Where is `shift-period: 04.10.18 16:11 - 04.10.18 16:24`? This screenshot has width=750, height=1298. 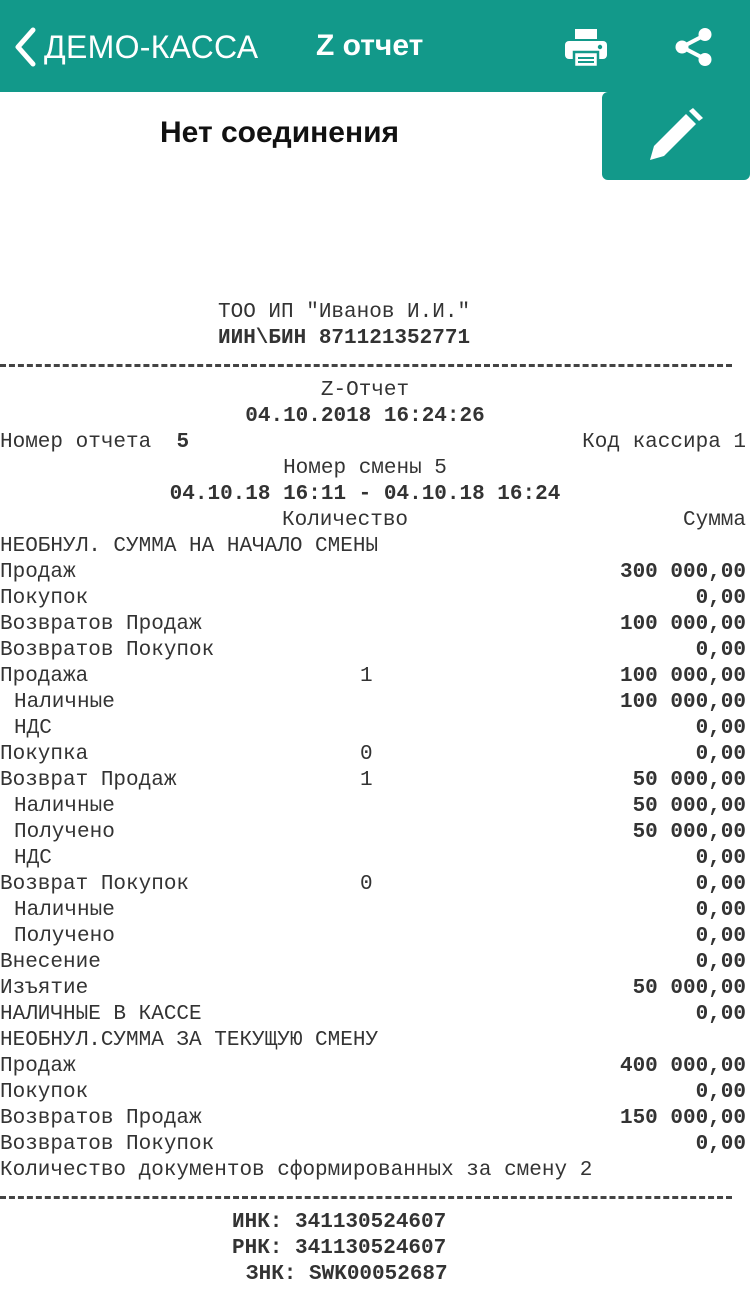 shift-period: 04.10.18 16:11 - 04.10.18 16:24 is located at coordinates (365, 494).